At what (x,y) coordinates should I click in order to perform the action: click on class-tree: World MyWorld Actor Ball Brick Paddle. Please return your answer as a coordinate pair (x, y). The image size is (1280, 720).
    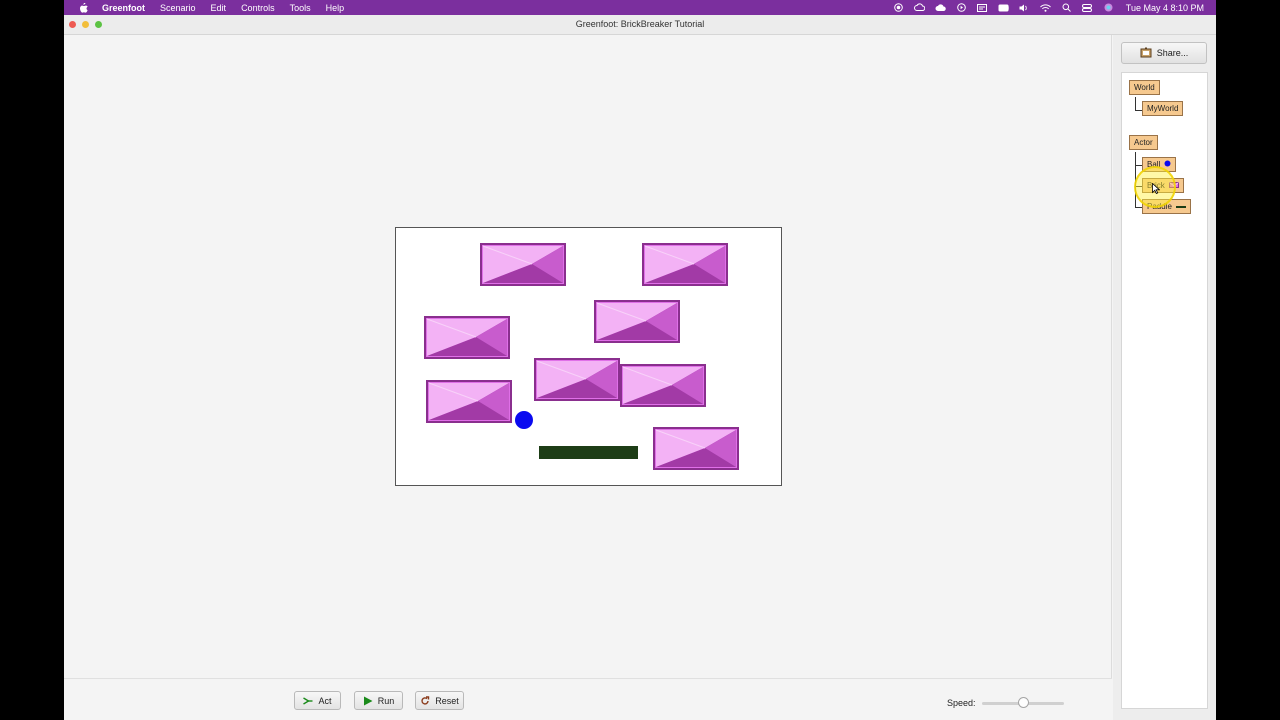
    Looking at the image, I should click on (1164, 390).